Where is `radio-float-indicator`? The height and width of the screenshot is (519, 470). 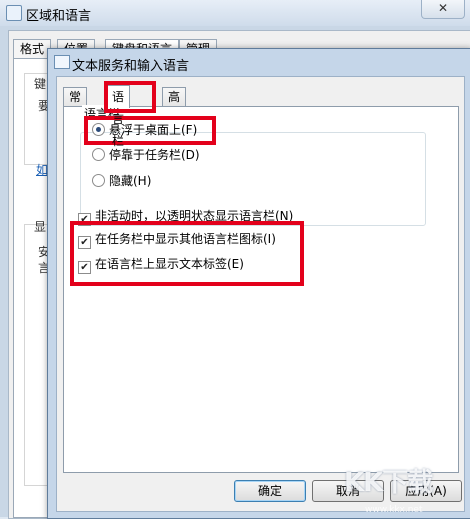
radio-float-indicator is located at coordinates (98, 129).